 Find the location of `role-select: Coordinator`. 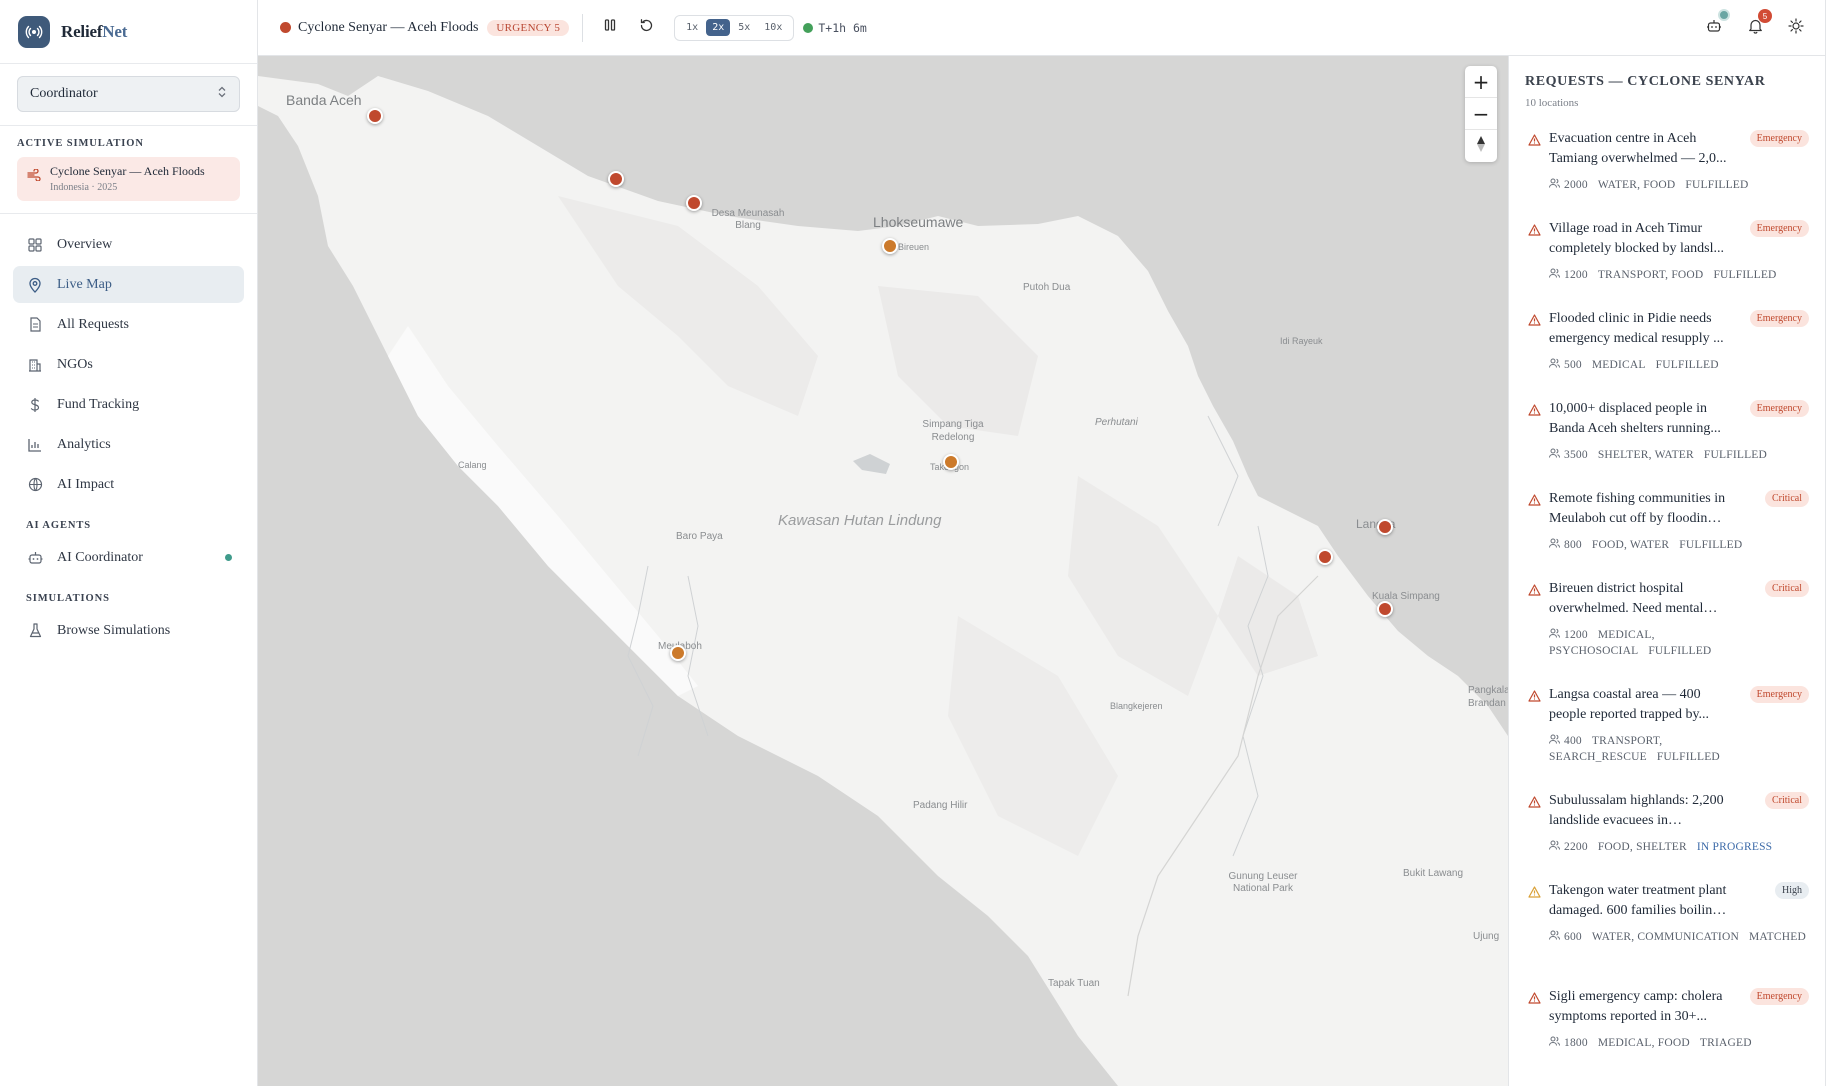

role-select: Coordinator is located at coordinates (128, 94).